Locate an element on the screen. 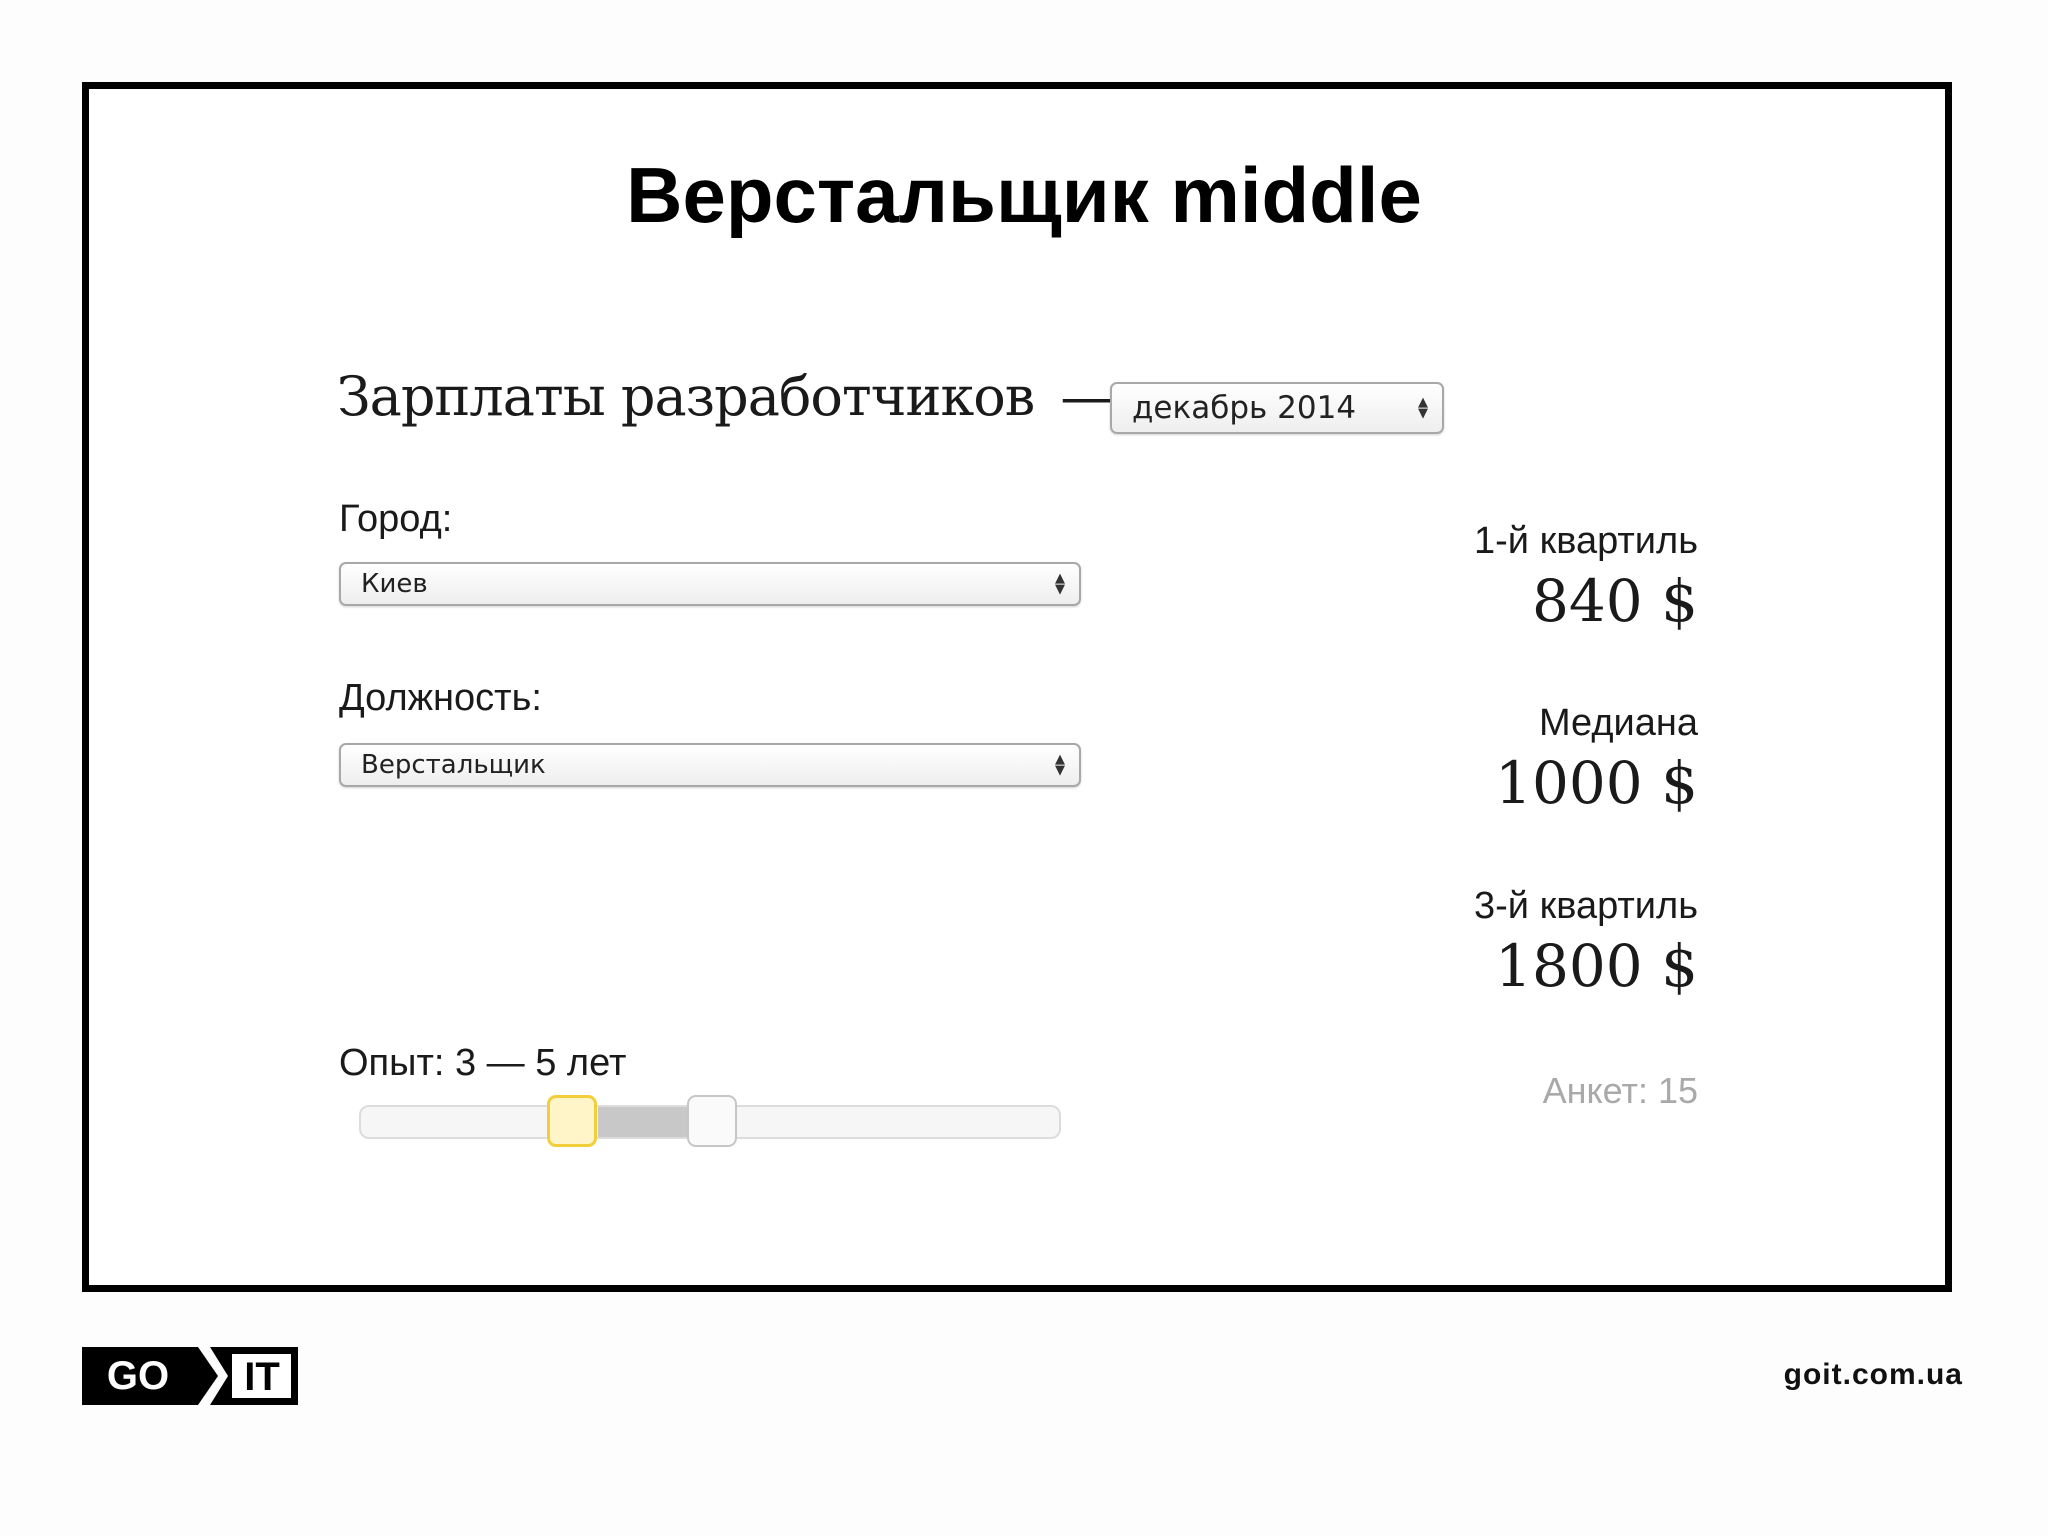 This screenshot has width=2048, height=1536. stat-median-value: 1000 $ is located at coordinates (1596, 783).